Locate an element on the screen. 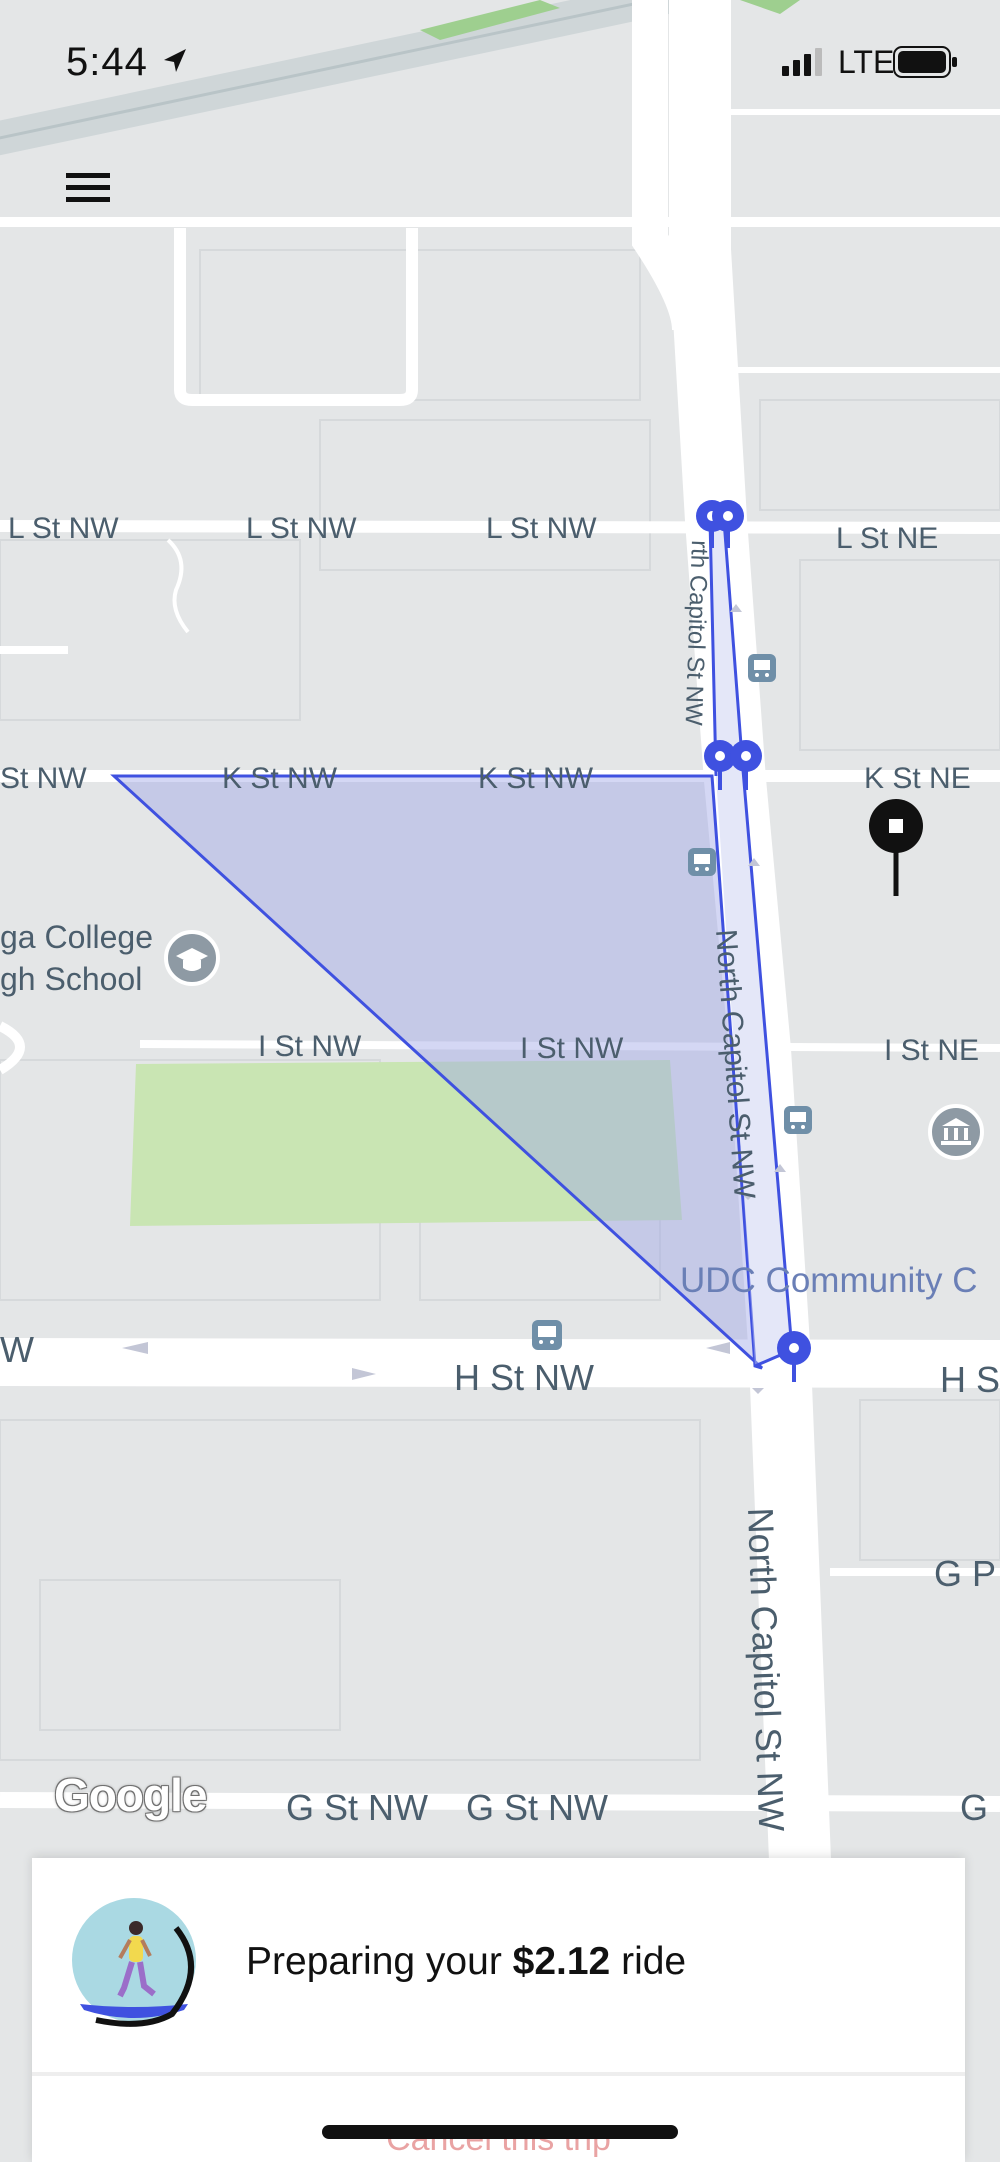  street-label-h-st-nw: H St NW is located at coordinates (524, 1377).